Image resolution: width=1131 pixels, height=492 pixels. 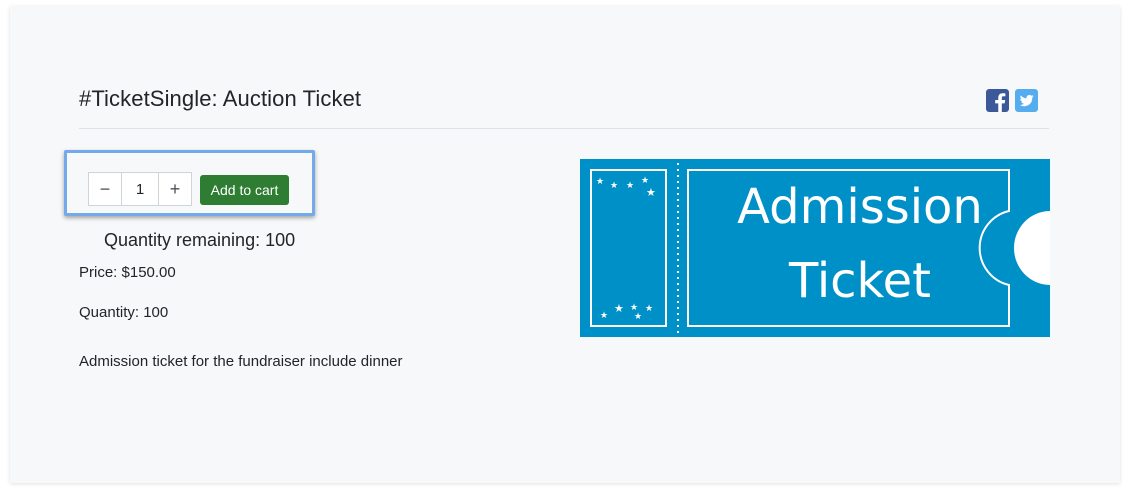 What do you see at coordinates (124, 312) in the screenshot?
I see `quantity-text: Quantity: 100` at bounding box center [124, 312].